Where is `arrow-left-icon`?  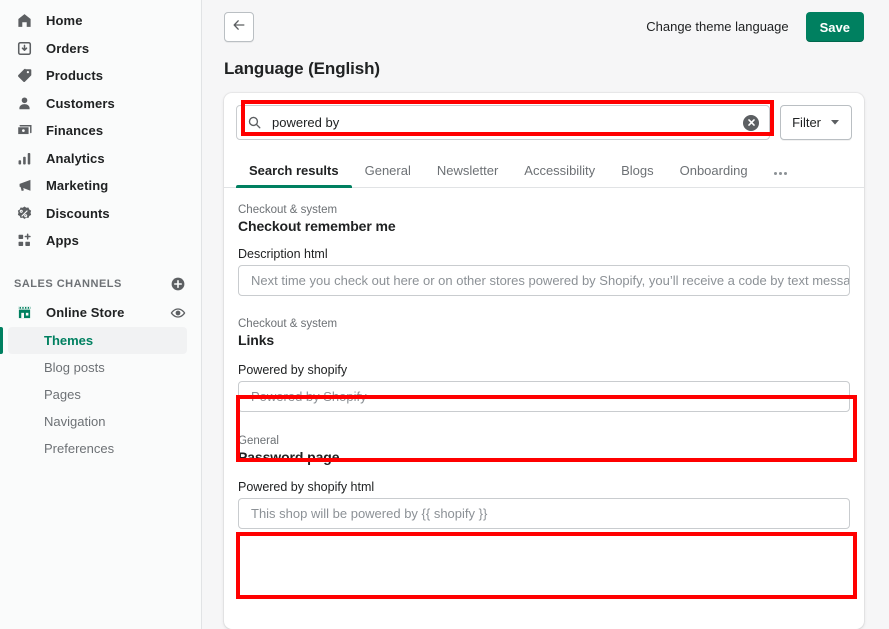
arrow-left-icon is located at coordinates (239, 27).